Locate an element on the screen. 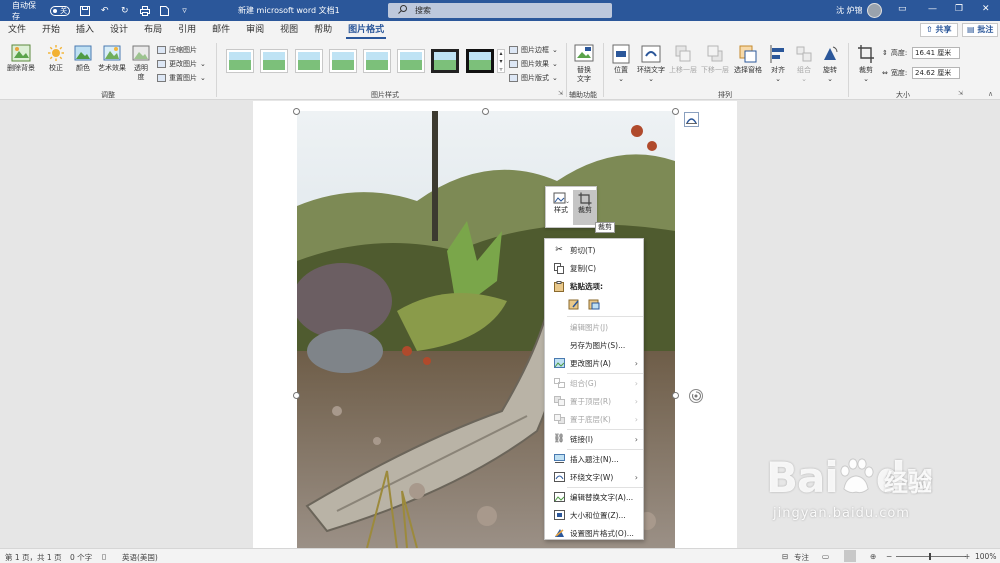 The image size is (1000, 563). bring-forward-button: 上移一层 is located at coordinates (683, 59).